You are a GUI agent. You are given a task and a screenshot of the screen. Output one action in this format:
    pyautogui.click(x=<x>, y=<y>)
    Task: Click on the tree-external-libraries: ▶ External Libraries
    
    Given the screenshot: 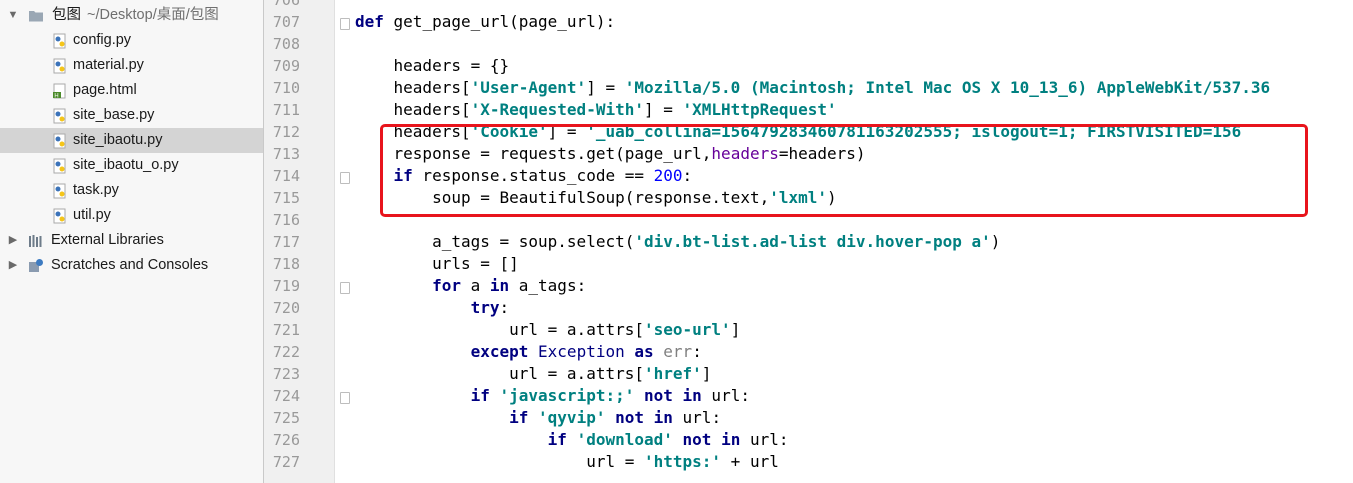 What is the action you would take?
    pyautogui.click(x=131, y=240)
    